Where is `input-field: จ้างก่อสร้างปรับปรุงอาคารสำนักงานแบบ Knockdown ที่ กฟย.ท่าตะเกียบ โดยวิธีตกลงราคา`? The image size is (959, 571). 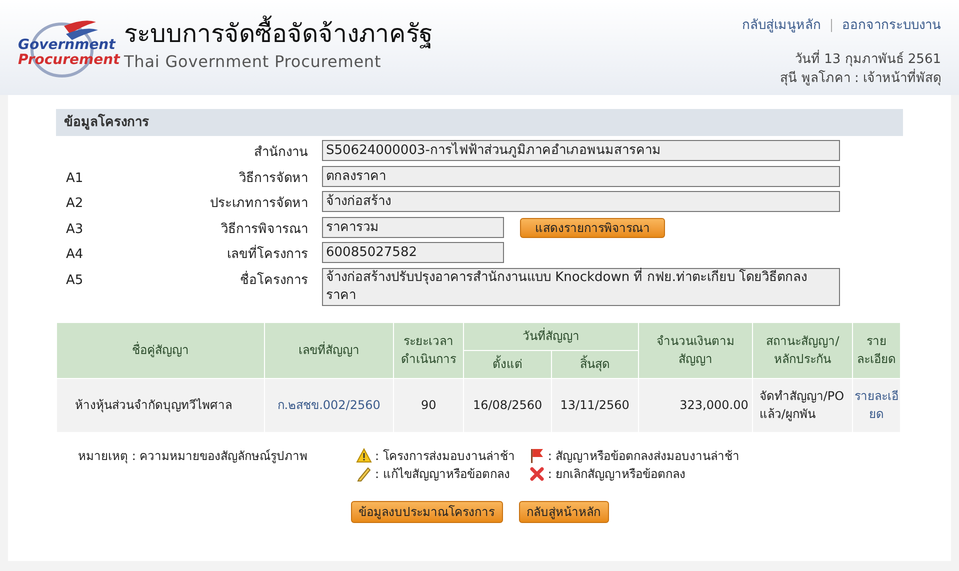
input-field: จ้างก่อสร้างปรับปรุงอาคารสำนักงานแบบ Knockdown ที่ กฟย.ท่าตะเกียบ โดยวิธีตกลงราคา is located at coordinates (581, 287).